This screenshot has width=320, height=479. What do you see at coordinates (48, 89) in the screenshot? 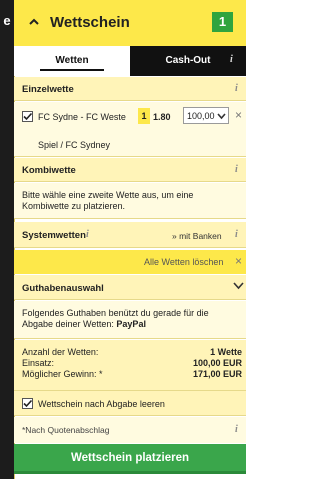
I see `einzelwette-title: Einzelwette` at bounding box center [48, 89].